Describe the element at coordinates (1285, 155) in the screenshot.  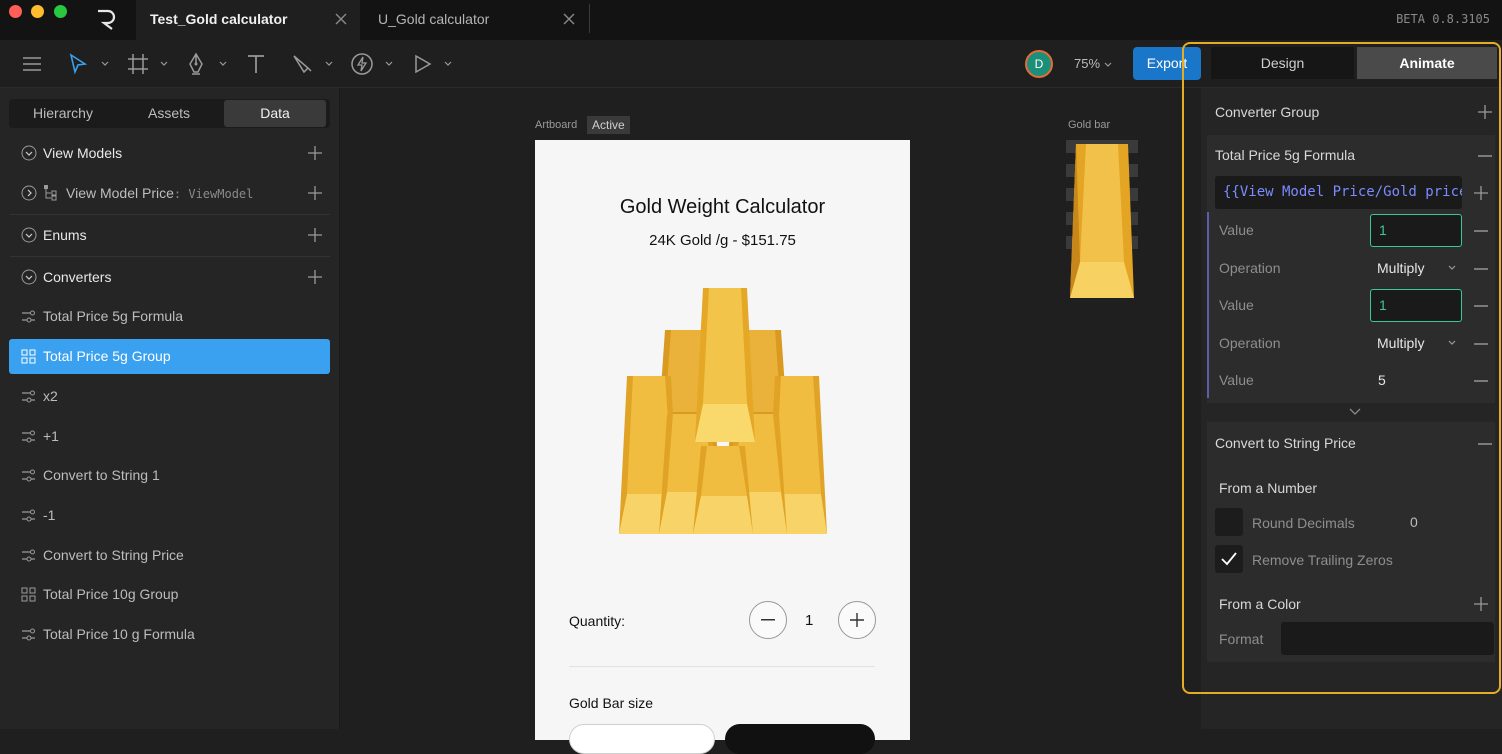
I see `formula-title: Total Price 5g Formula` at that location.